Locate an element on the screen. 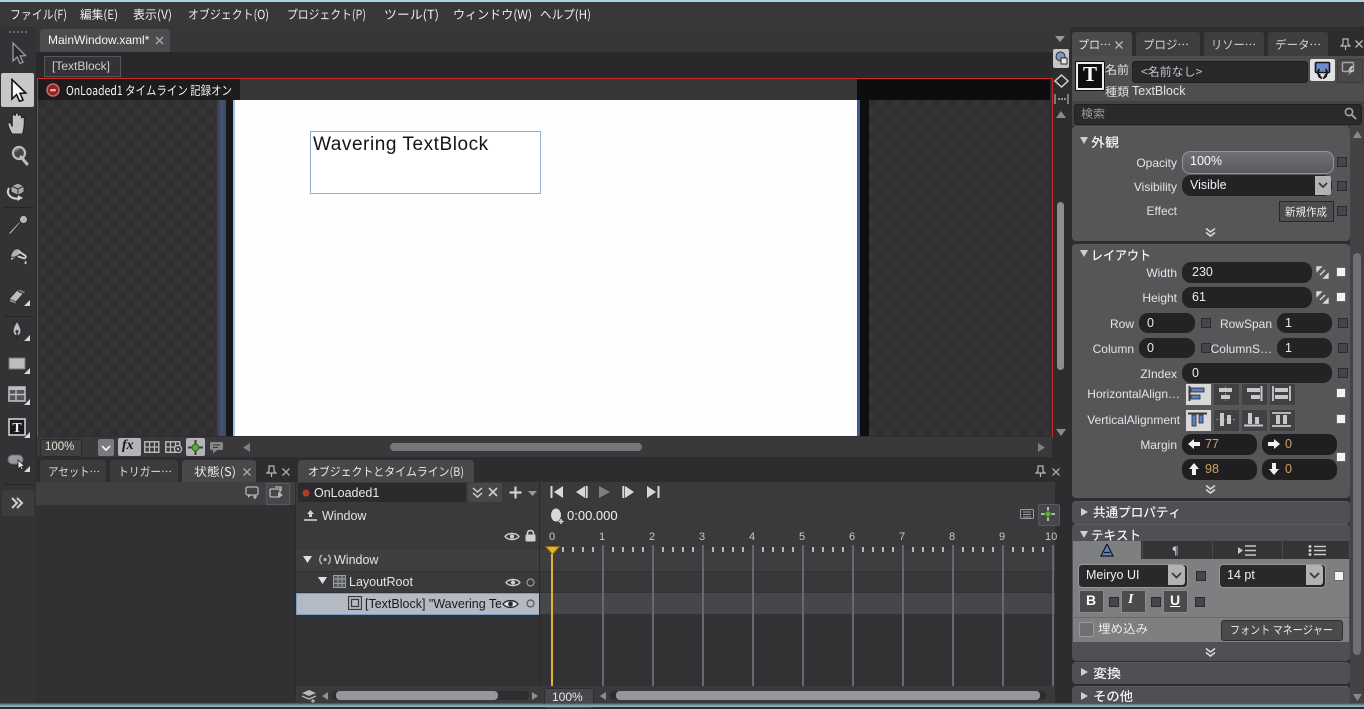  svg-text: T is located at coordinates (17, 428).